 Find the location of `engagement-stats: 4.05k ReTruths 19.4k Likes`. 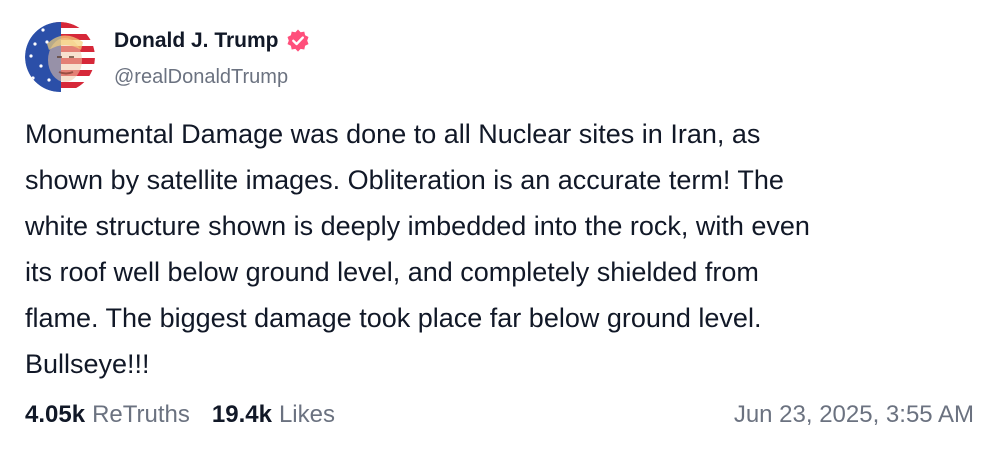

engagement-stats: 4.05k ReTruths 19.4k Likes is located at coordinates (191, 415).